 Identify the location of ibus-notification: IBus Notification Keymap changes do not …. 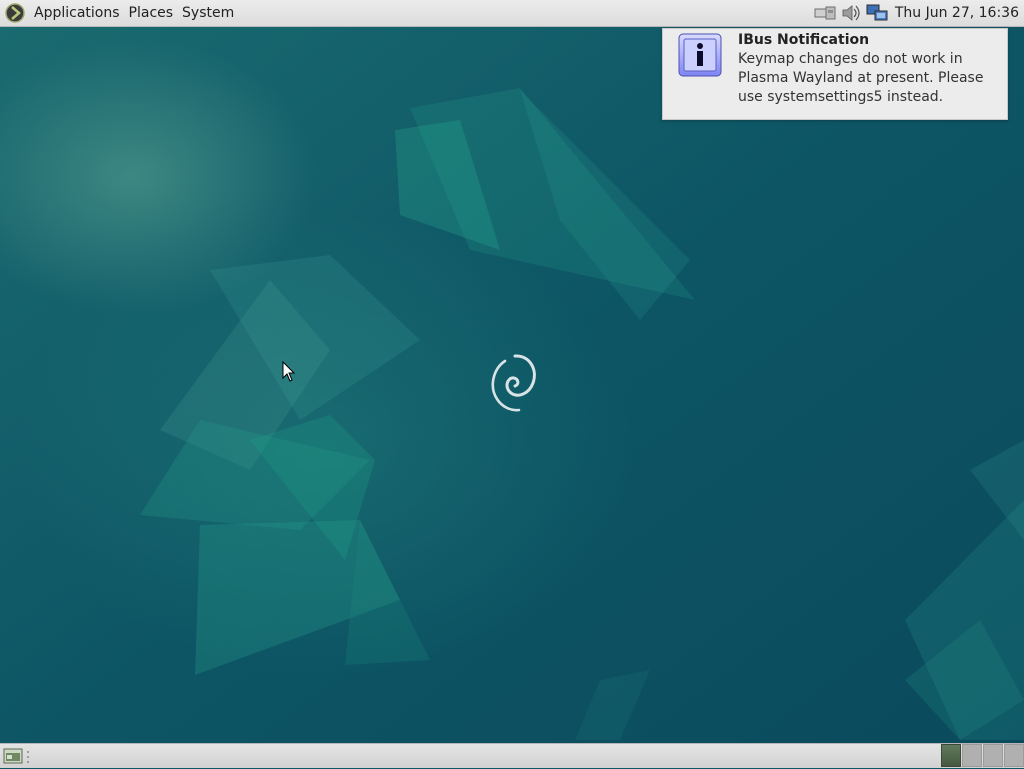
(835, 74).